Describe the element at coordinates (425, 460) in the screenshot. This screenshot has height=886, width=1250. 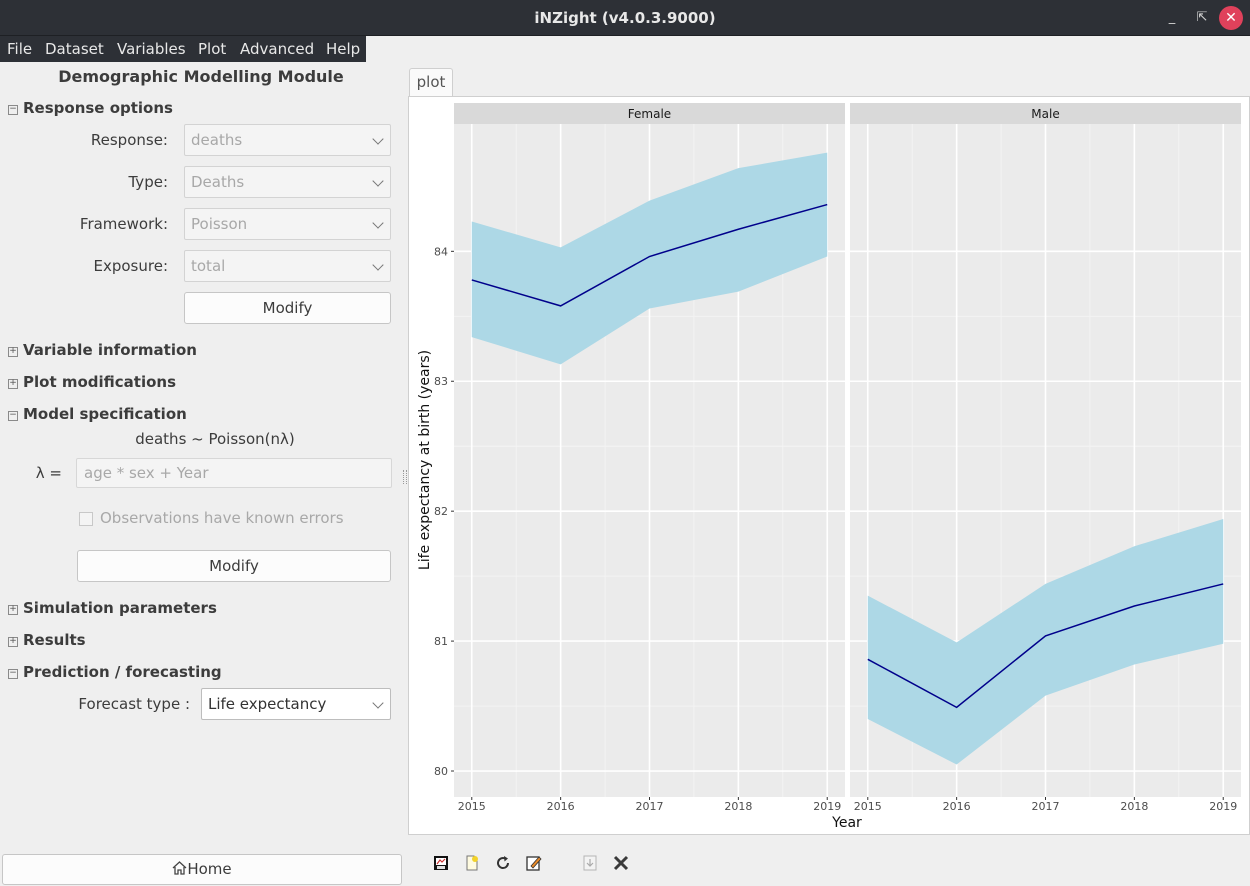
I see `y-axis-title: Life expectancy at birth (years)` at that location.